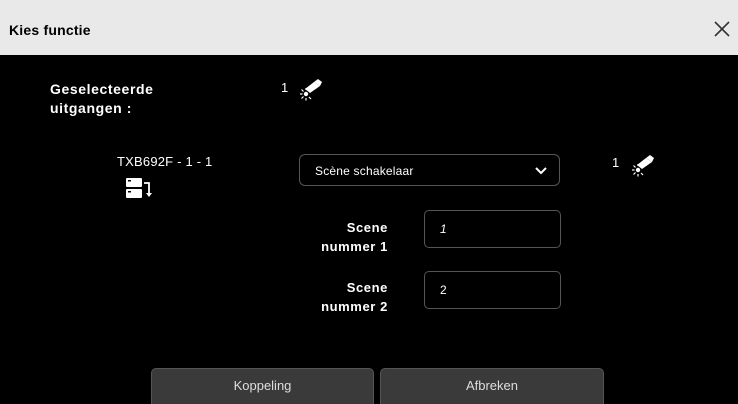  What do you see at coordinates (367, 227) in the screenshot?
I see `scene-number-1-label-line1: Scene` at bounding box center [367, 227].